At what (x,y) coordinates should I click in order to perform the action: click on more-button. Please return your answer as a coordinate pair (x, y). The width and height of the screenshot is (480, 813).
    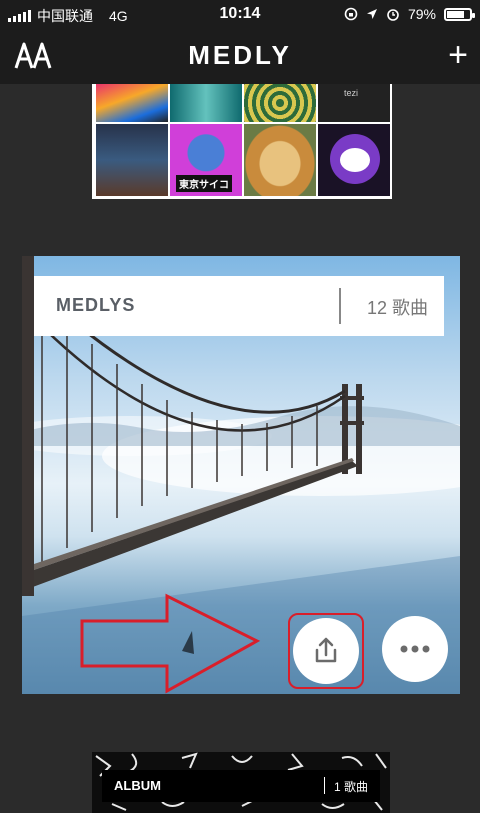
    Looking at the image, I should click on (415, 649).